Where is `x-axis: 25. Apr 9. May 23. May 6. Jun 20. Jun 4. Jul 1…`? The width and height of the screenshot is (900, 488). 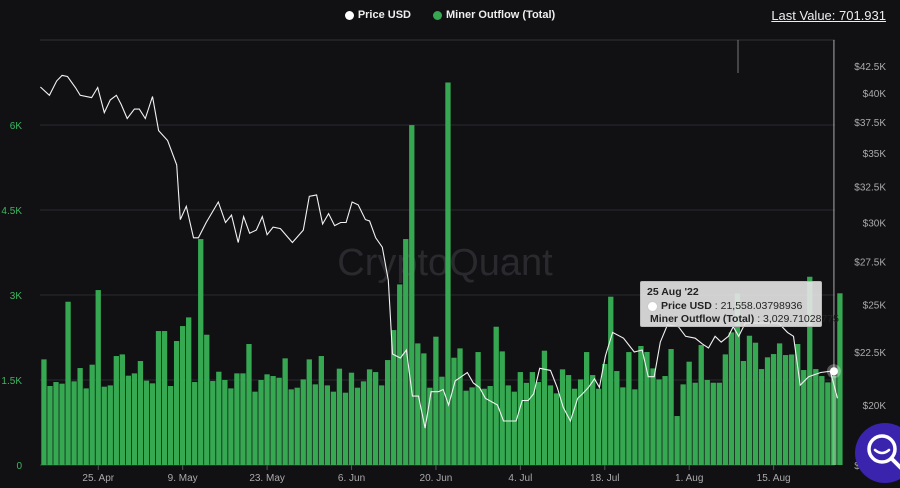 x-axis: 25. Apr 9. May 23. May 6. Jun 20. Jun 4. Jul 1… is located at coordinates (436, 474).